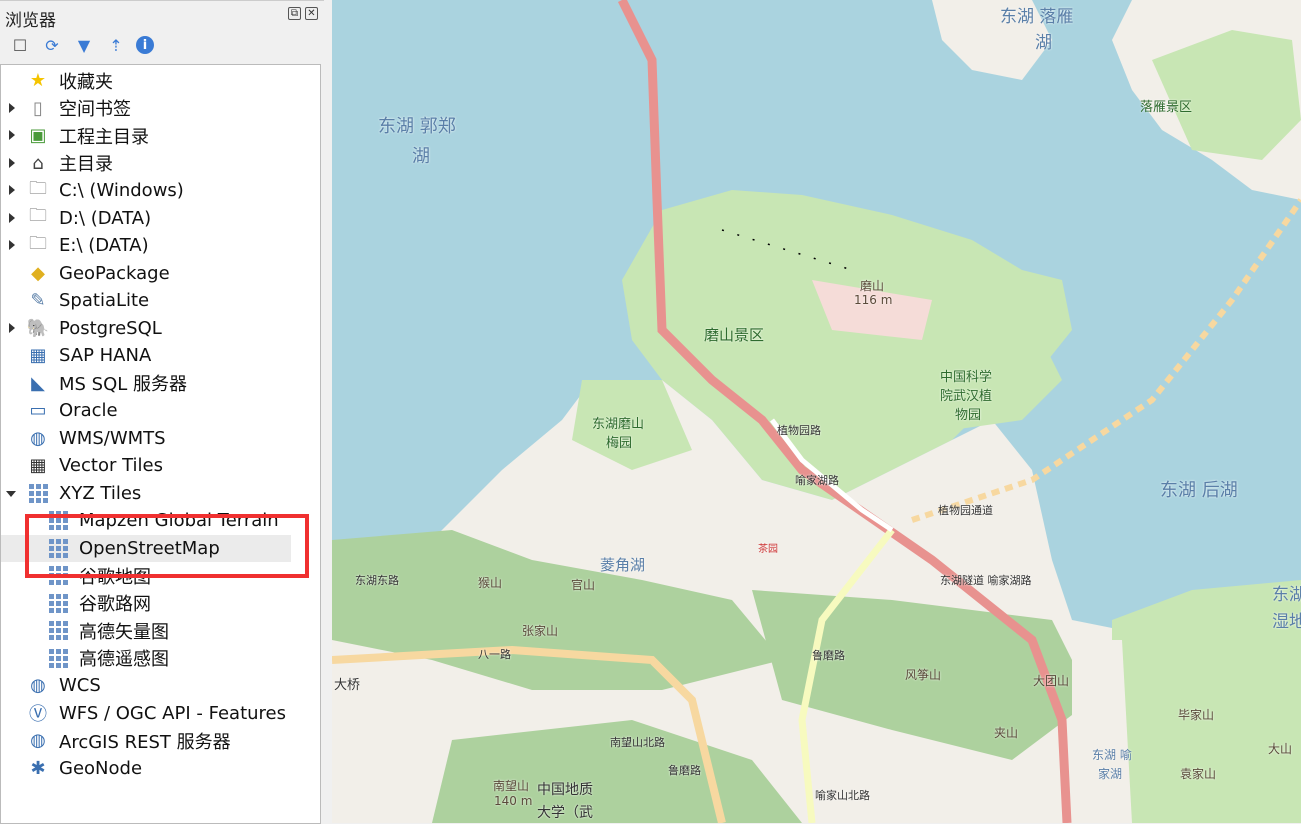 The height and width of the screenshot is (824, 1301). Describe the element at coordinates (161, 190) in the screenshot. I see `tree-item: 🗀 C:\ (Windows)` at that location.